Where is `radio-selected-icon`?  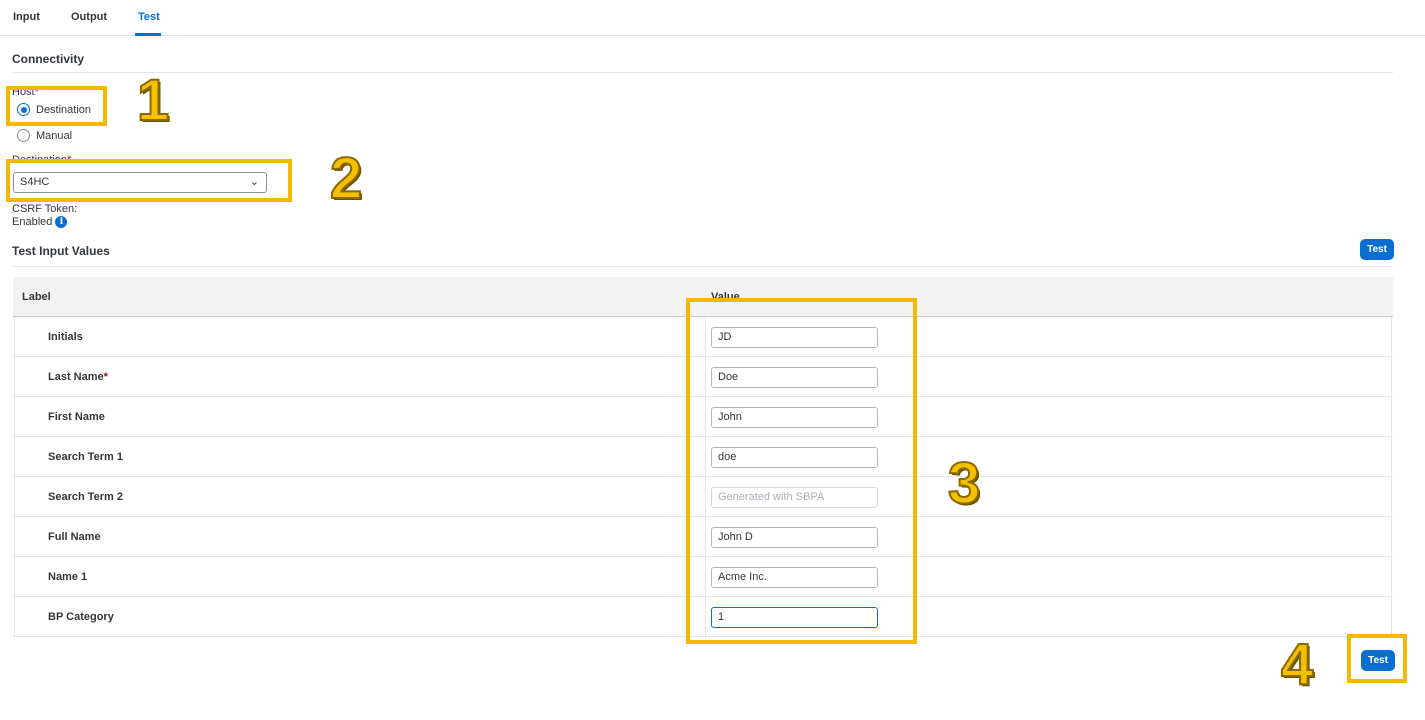
radio-selected-icon is located at coordinates (23, 109).